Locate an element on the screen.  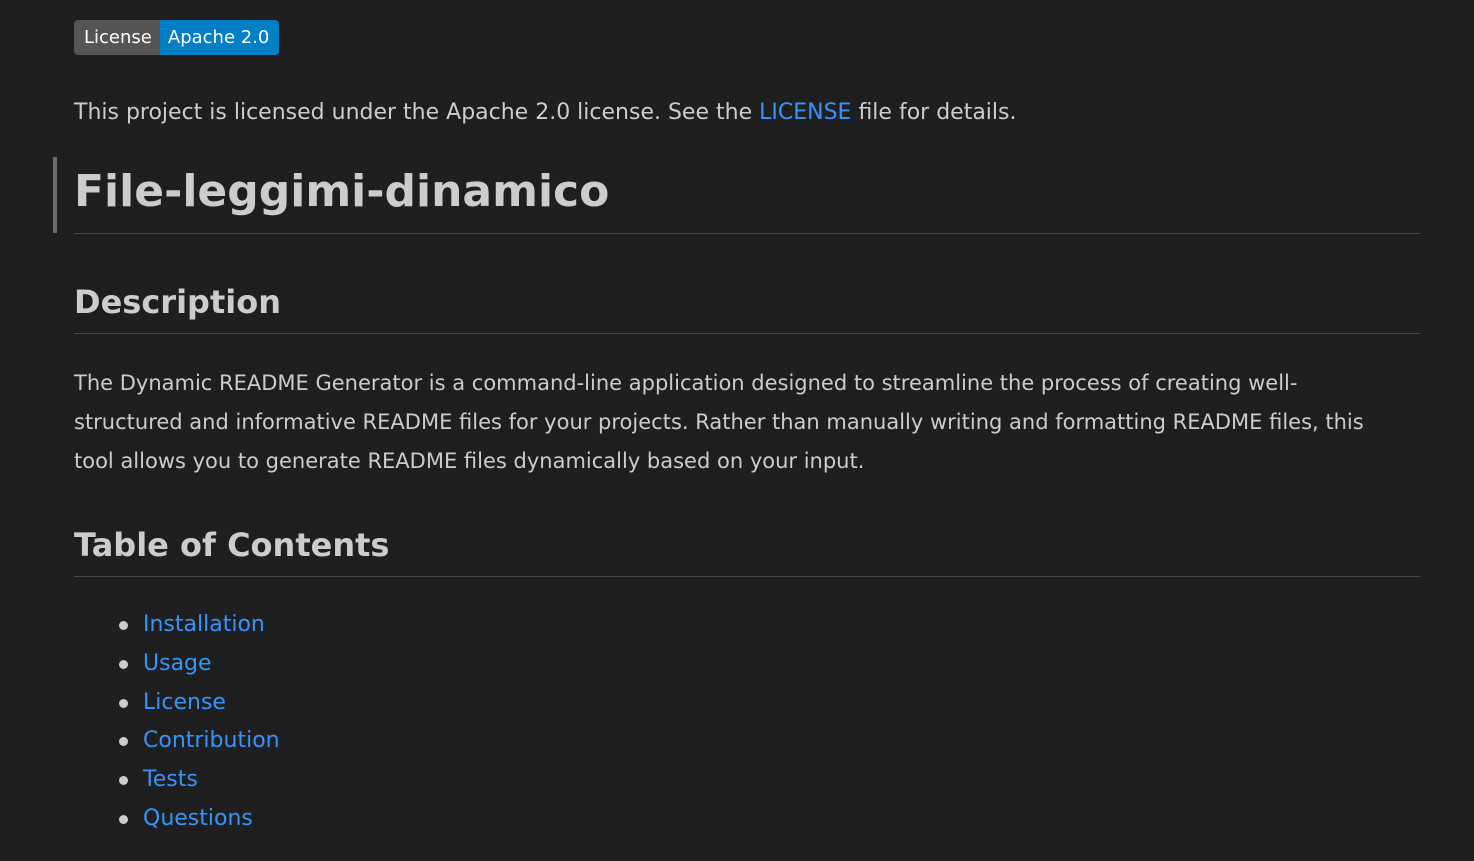
title-divider is located at coordinates (747, 233).